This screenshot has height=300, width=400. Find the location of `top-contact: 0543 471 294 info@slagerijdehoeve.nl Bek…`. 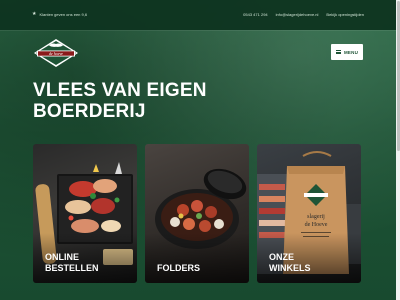

top-contact: 0543 471 294 info@slagerijdehoeve.nl Bek… is located at coordinates (303, 14).